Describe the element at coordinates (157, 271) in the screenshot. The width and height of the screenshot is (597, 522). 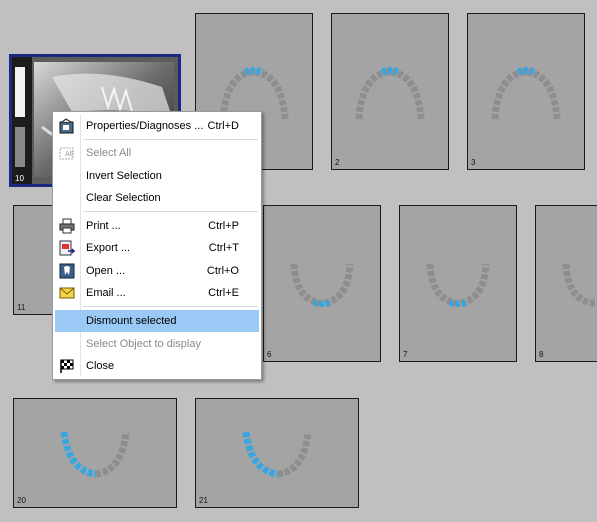
I see `menu-item-open: Open ... Ctrl+O` at that location.